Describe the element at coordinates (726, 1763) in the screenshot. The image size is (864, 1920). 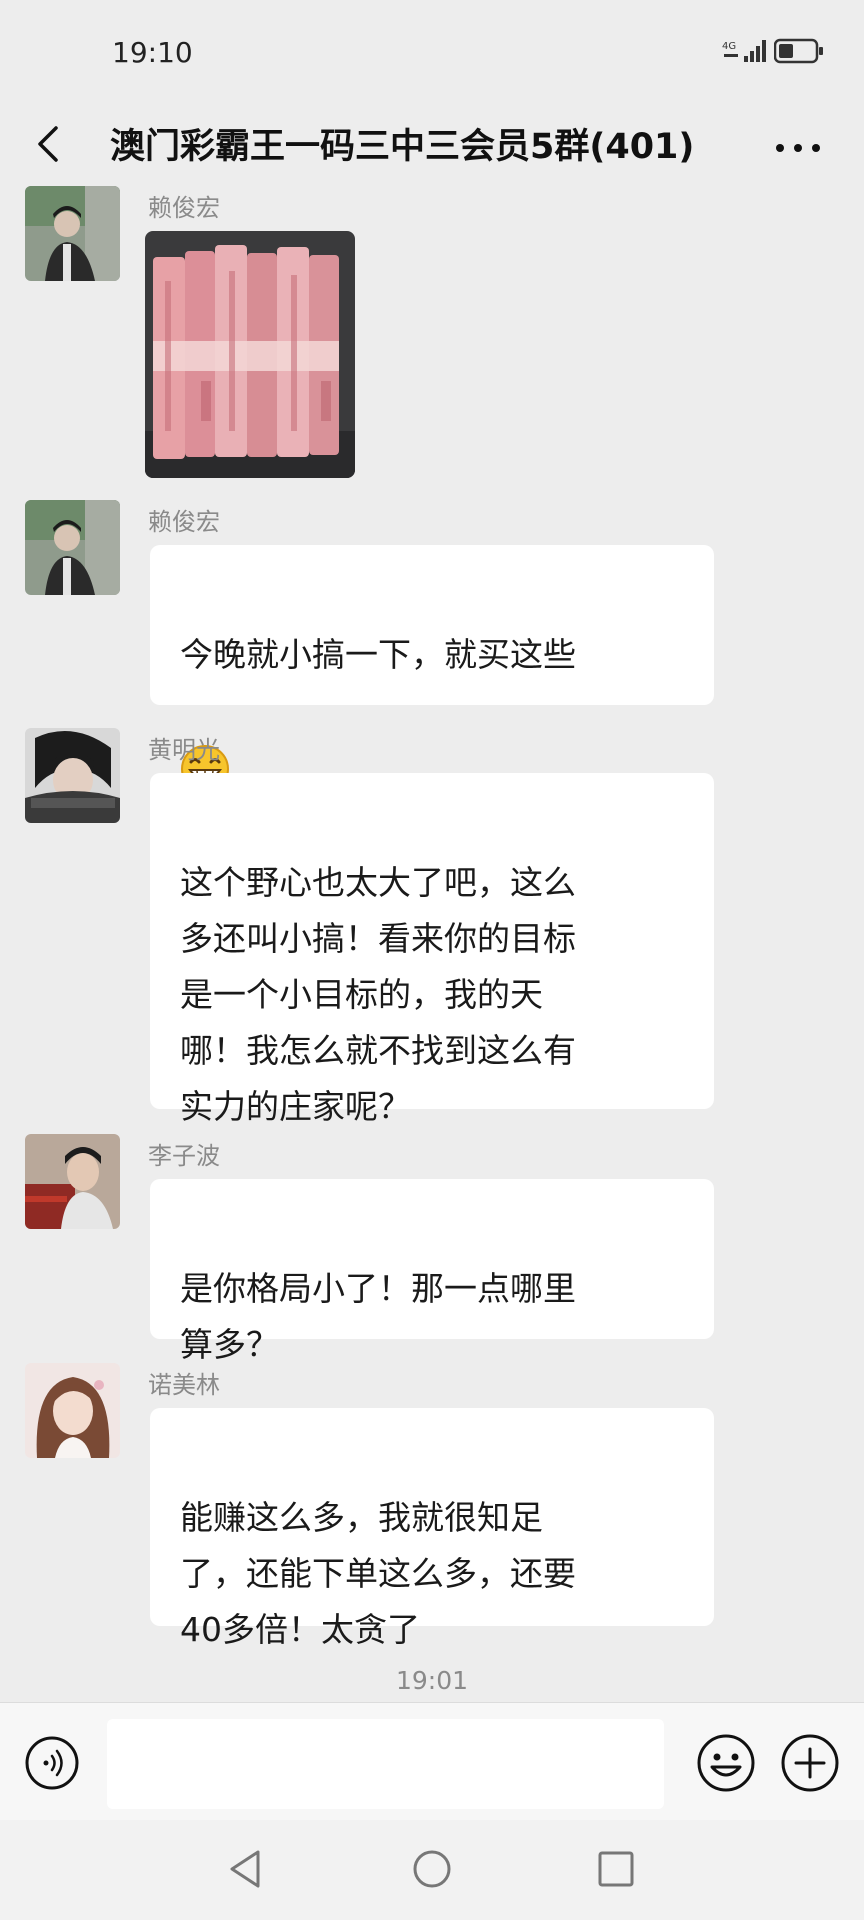
I see `emoji-icon` at that location.